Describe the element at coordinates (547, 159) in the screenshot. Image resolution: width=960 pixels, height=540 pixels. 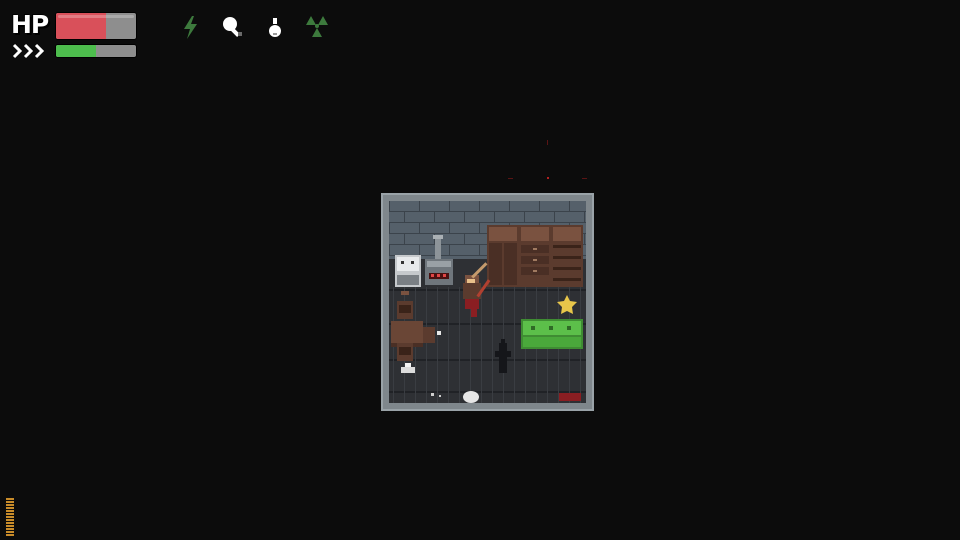
I see `aim-marker-icon` at that location.